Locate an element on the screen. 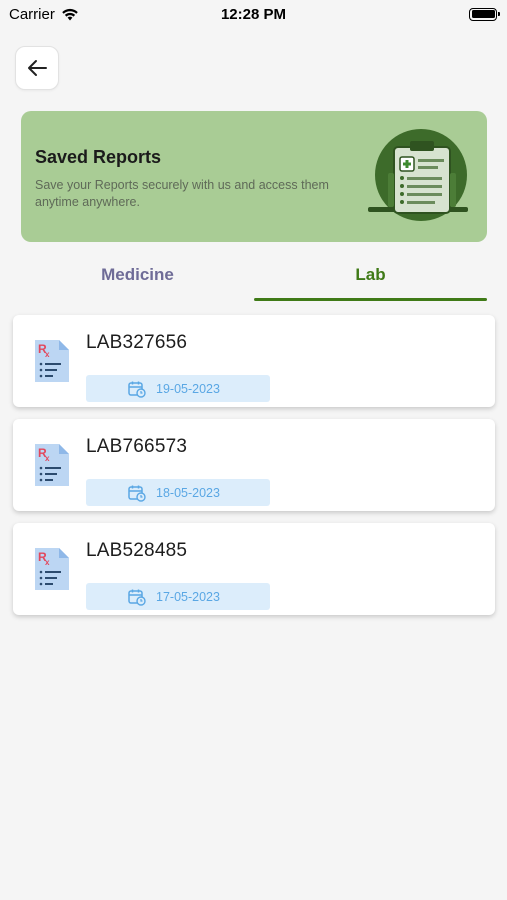 The image size is (507, 900). report-date: 17-05-2023 is located at coordinates (188, 596).